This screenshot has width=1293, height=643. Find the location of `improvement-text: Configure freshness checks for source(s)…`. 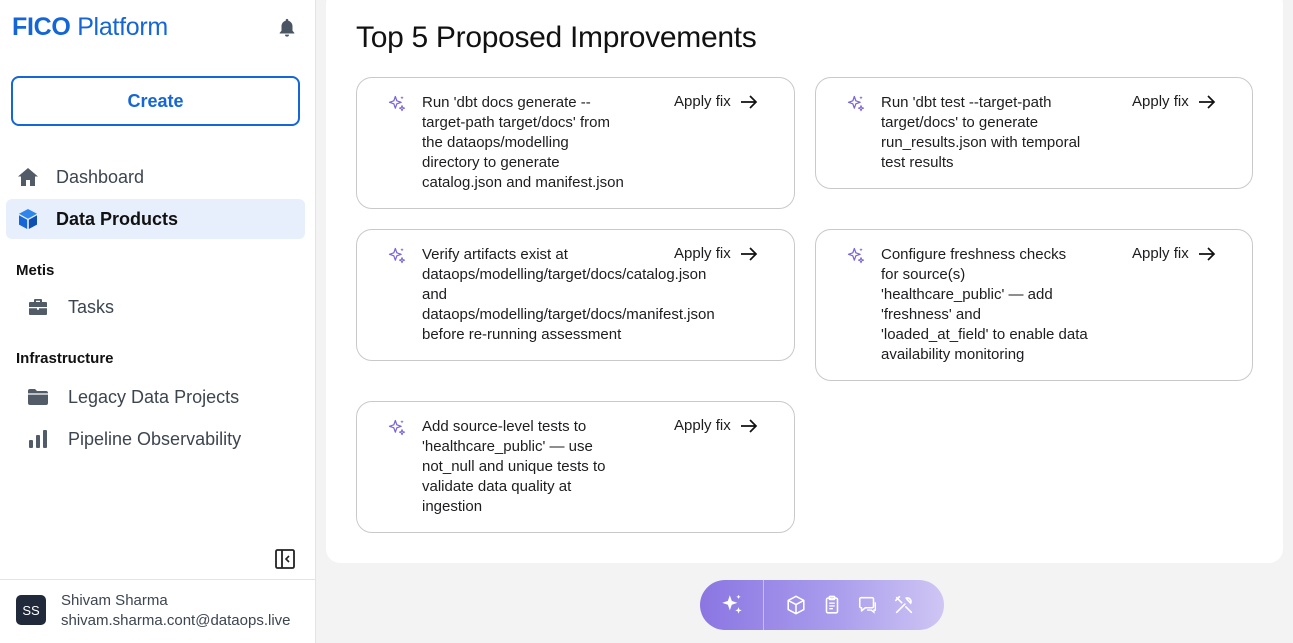

improvement-text: Configure freshness checks for source(s)… is located at coordinates (984, 304).